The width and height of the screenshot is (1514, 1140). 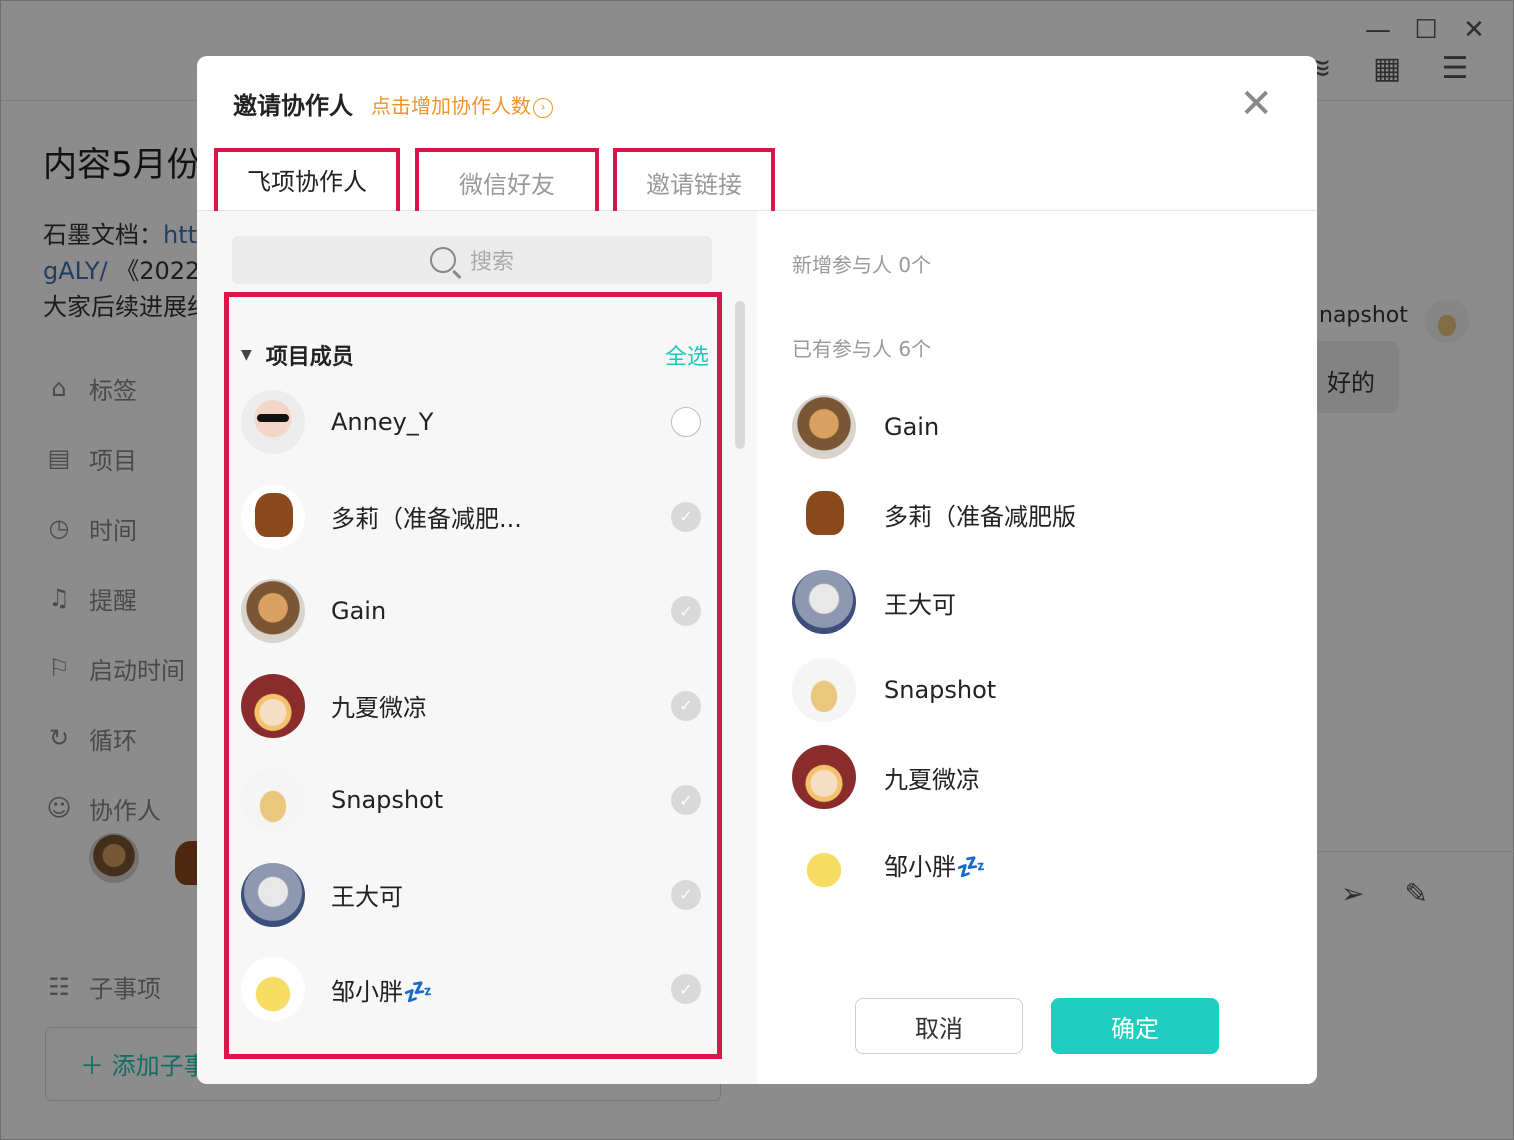 I want to click on search-input: 搜索, so click(x=472, y=260).